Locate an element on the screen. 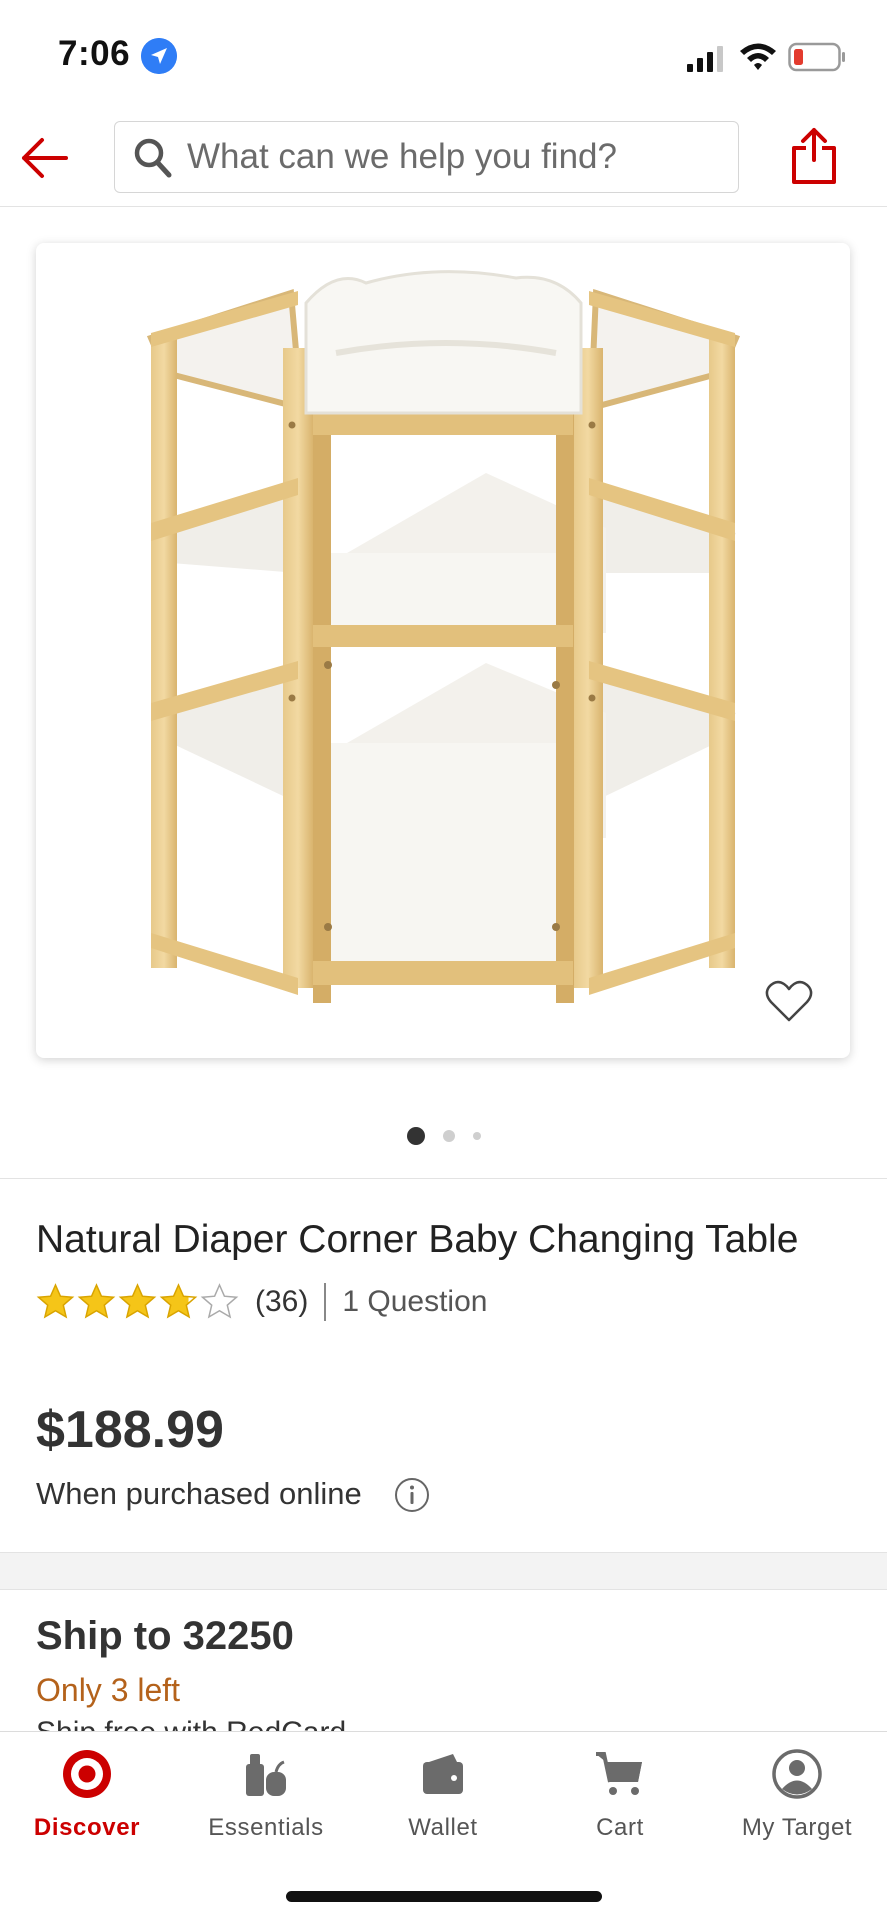 This screenshot has height=1920, width=887. nav-essentials: Essentials is located at coordinates (266, 1803).